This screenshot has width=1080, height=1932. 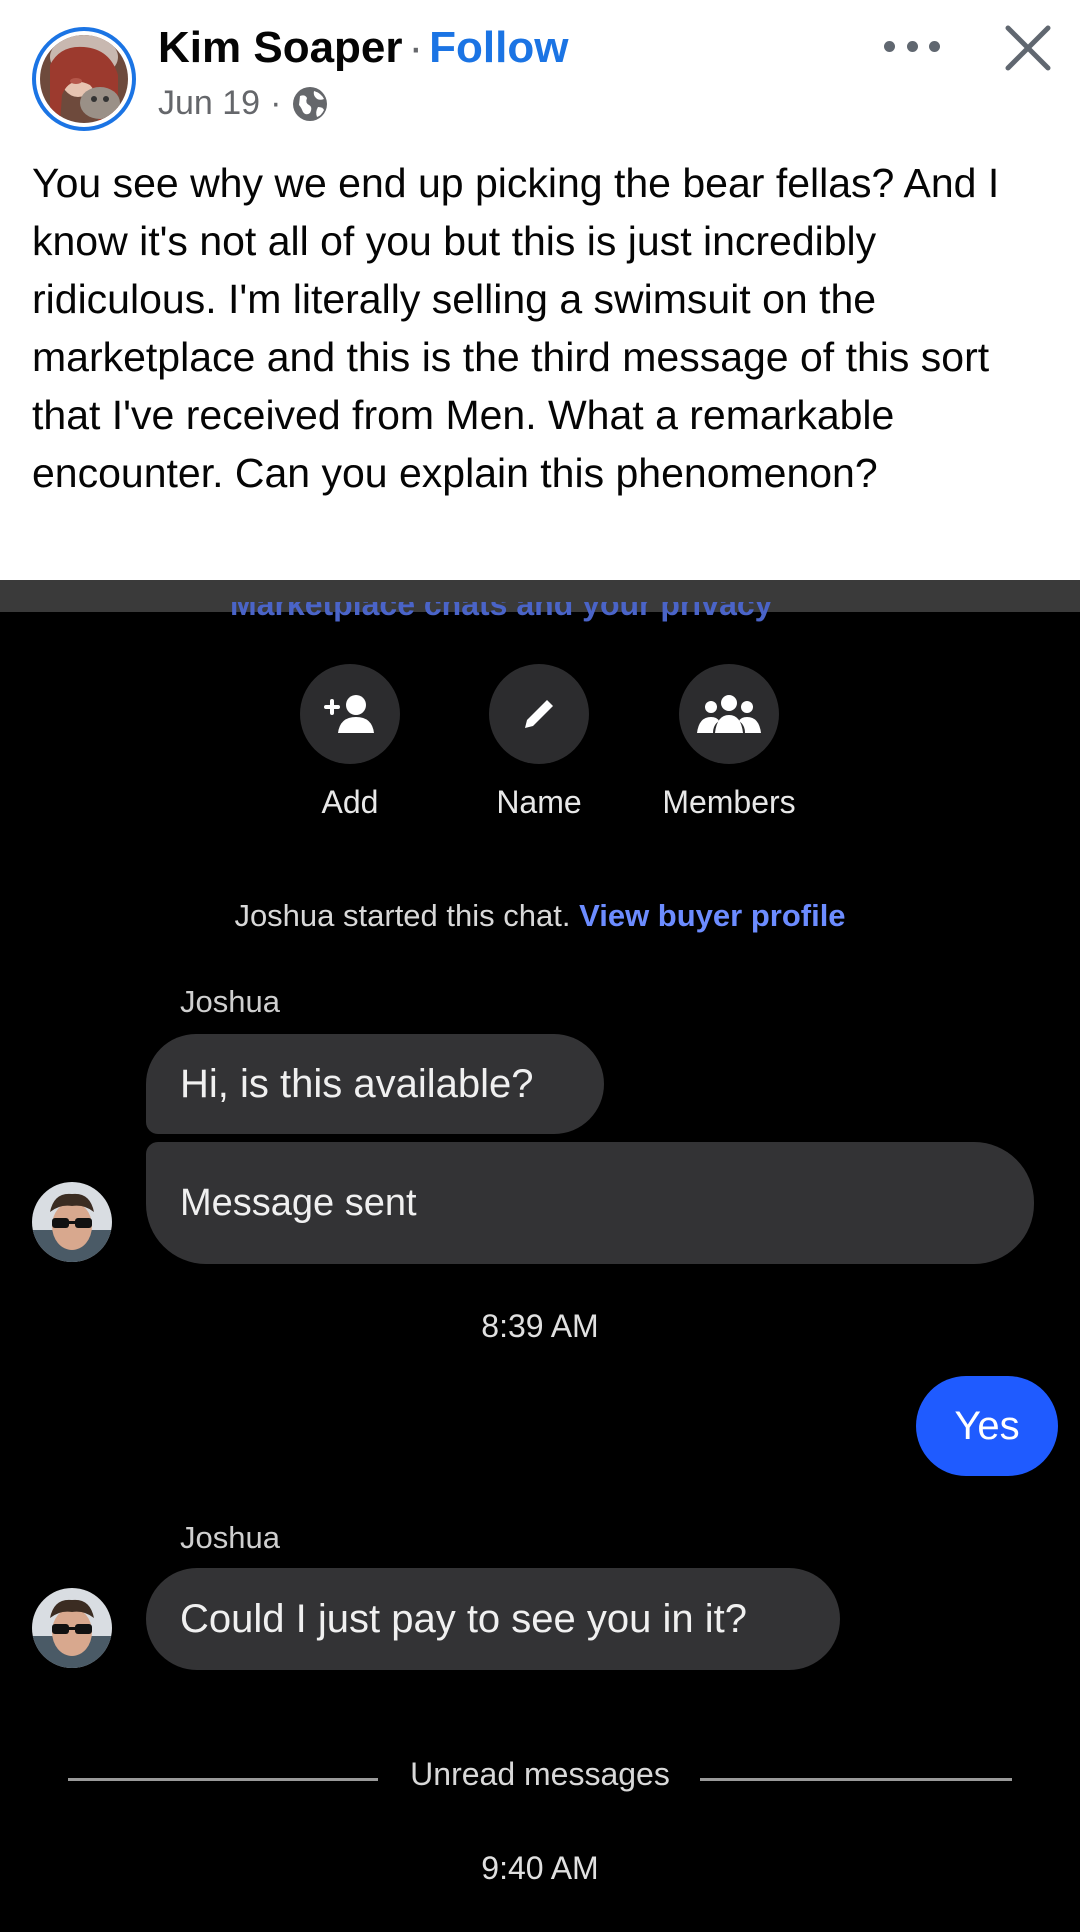 I want to click on author-name: Kim Soaper, so click(x=280, y=47).